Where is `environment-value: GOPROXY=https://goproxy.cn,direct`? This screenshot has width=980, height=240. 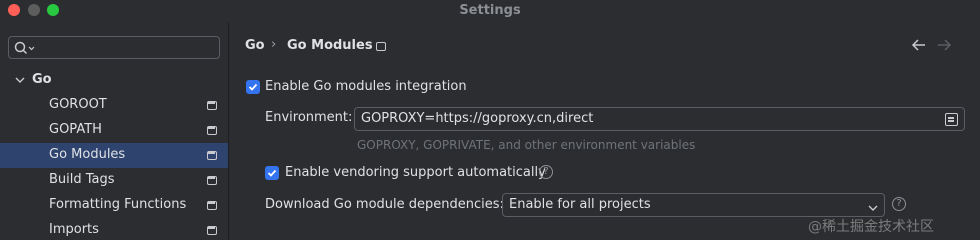 environment-value: GOPROXY=https://goproxy.cn,direct is located at coordinates (477, 118).